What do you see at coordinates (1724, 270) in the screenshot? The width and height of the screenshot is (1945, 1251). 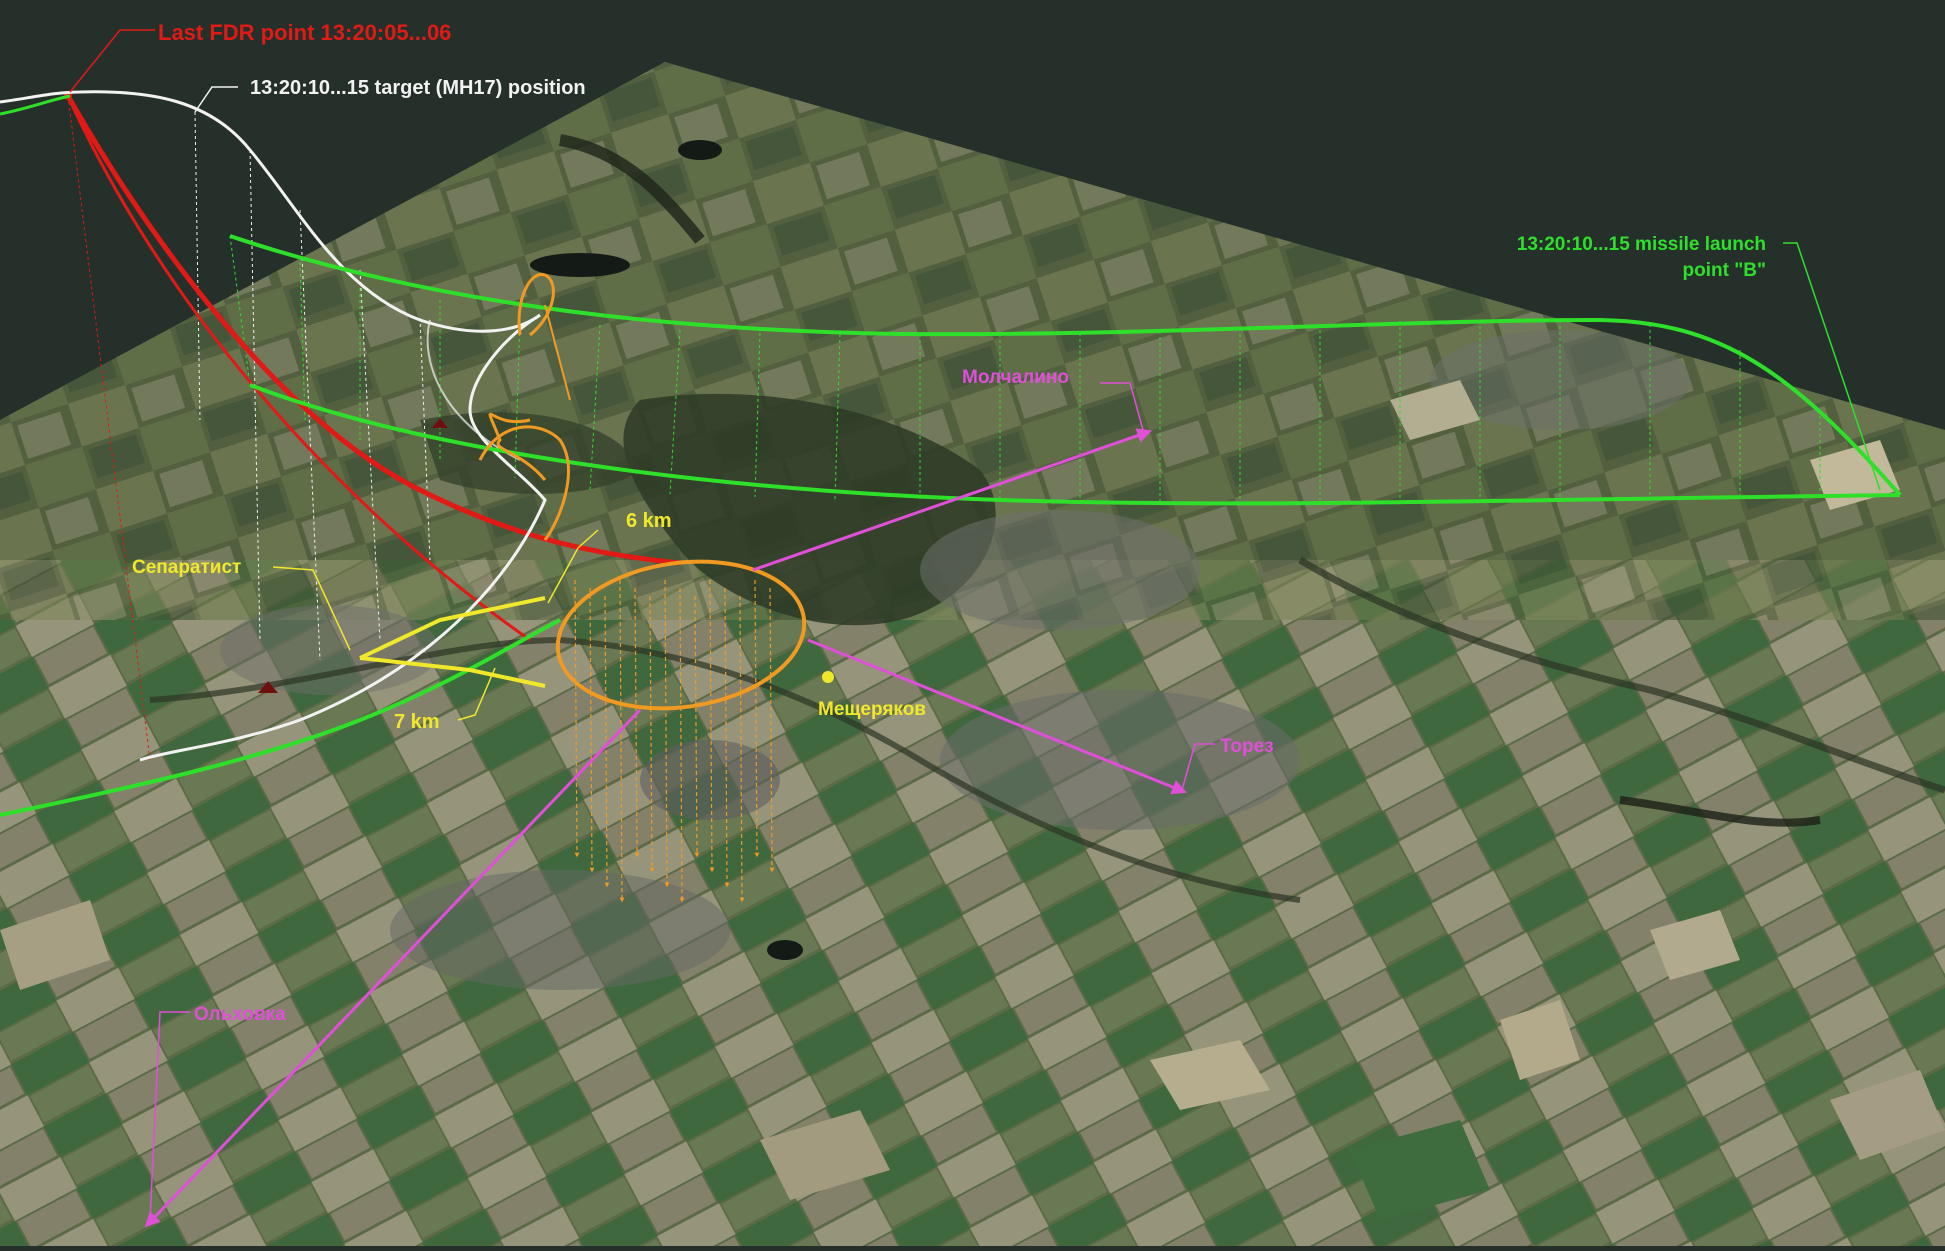 I see `label-missile-launch-2: point "B"` at bounding box center [1724, 270].